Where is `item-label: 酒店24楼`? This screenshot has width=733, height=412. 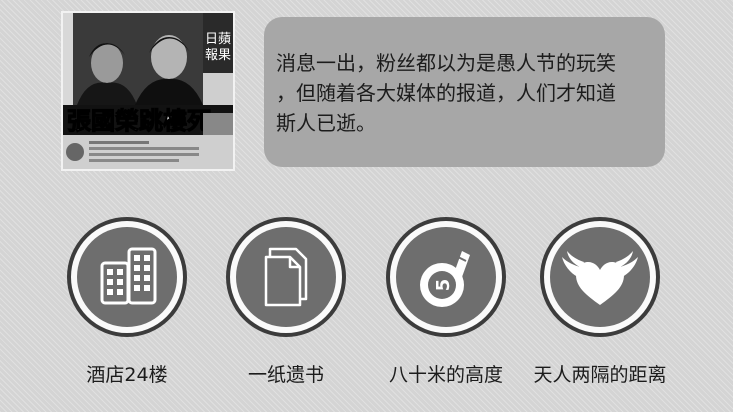
item-label: 酒店24楼 is located at coordinates (127, 375).